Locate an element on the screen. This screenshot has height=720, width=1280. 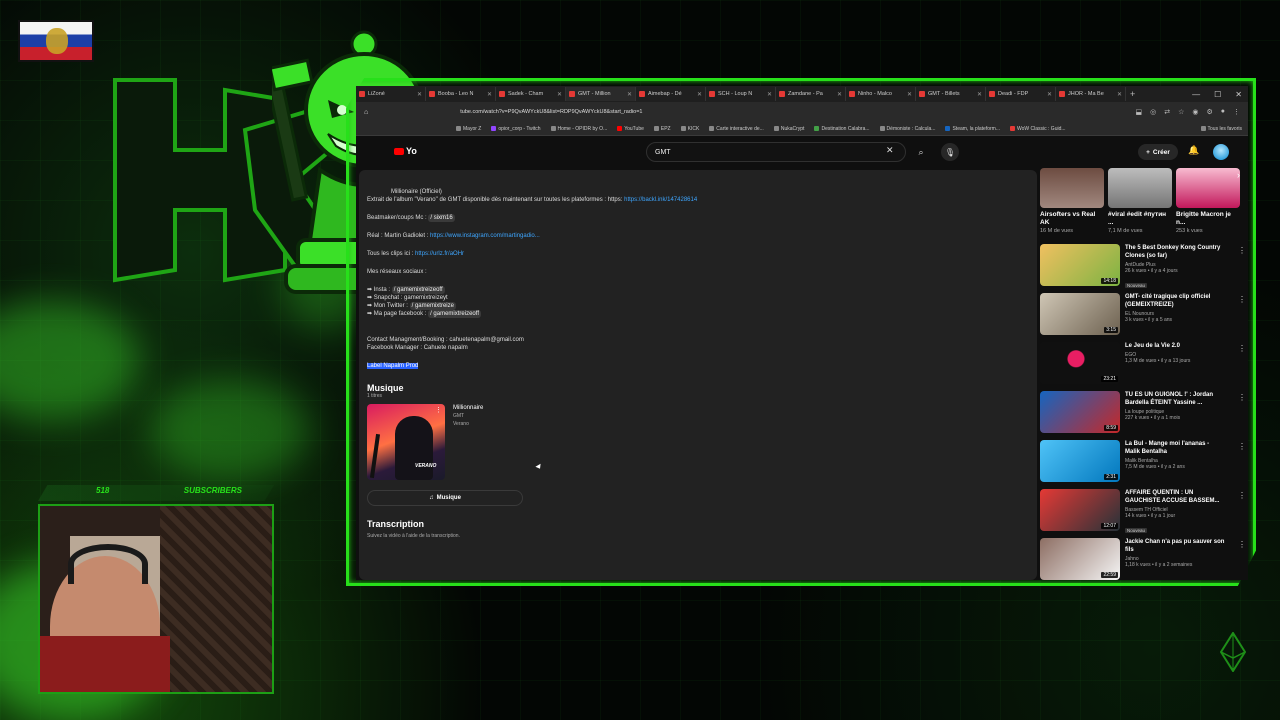
browser-tab: Booba - Leo N ✕ is located at coordinates (461, 94).